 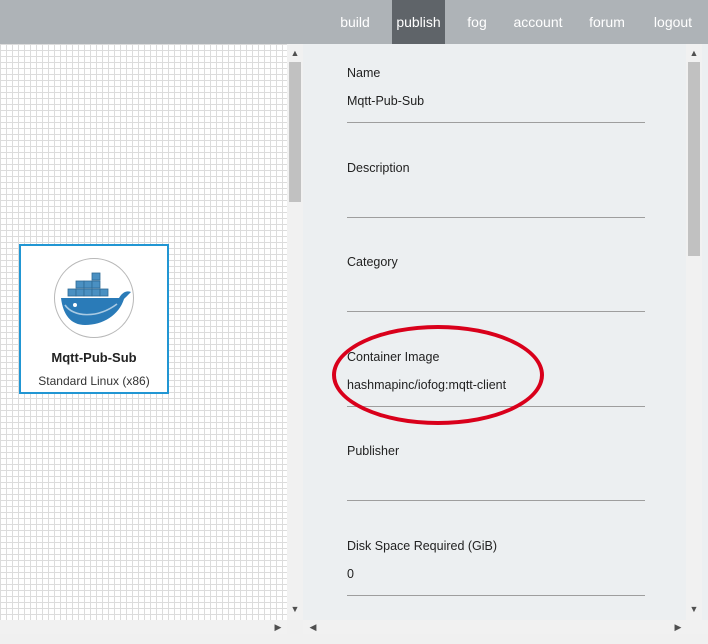 I want to click on card-title: Mqtt-Pub-Sub, so click(x=94, y=357).